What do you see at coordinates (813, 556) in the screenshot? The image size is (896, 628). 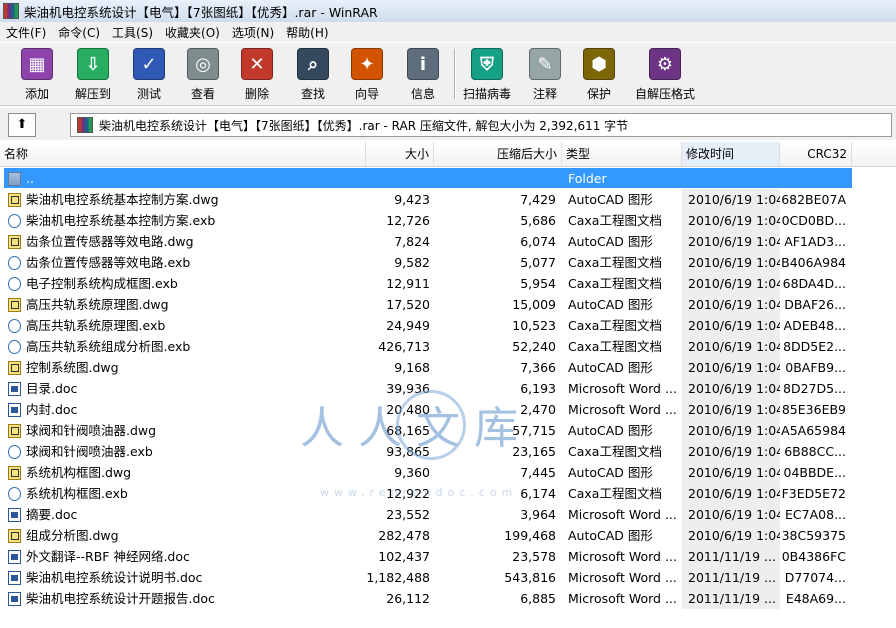 I see `file-crc32: 0B4386FC` at bounding box center [813, 556].